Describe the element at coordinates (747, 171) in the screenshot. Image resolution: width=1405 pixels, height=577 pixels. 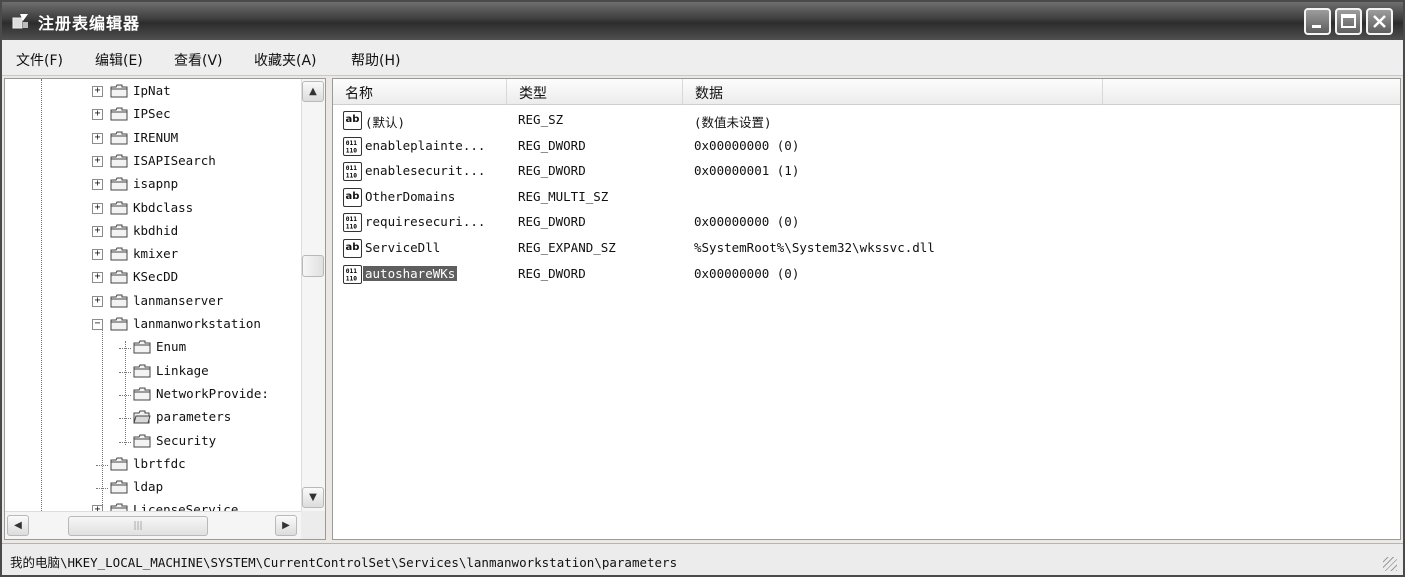
I see `value-data: 0x00000001 (1)` at that location.